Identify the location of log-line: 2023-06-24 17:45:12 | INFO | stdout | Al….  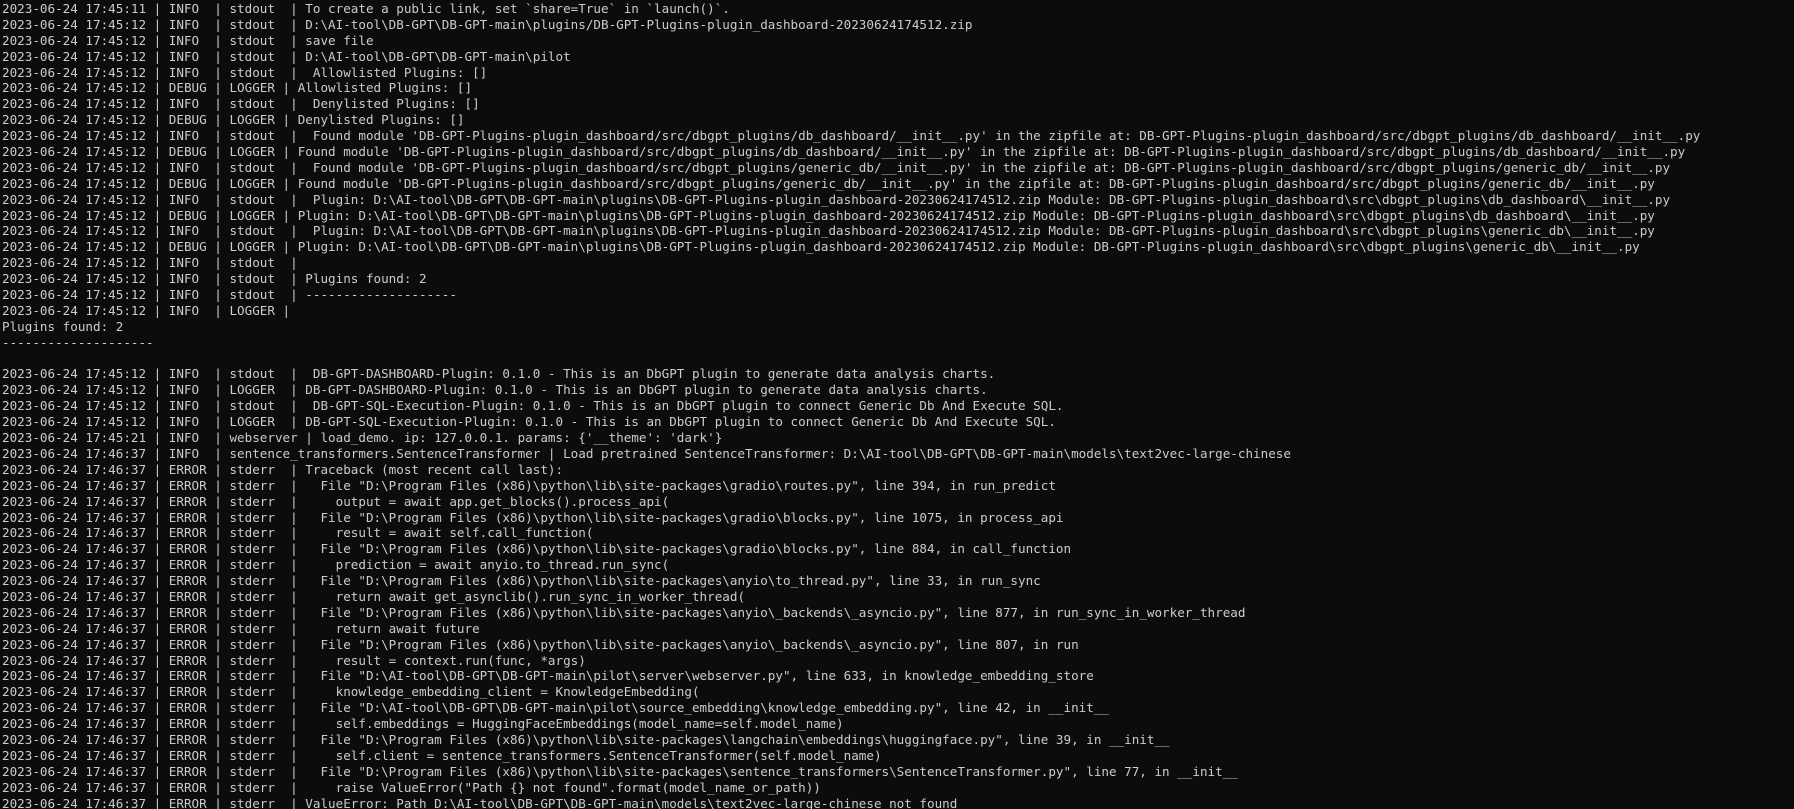
(245, 72).